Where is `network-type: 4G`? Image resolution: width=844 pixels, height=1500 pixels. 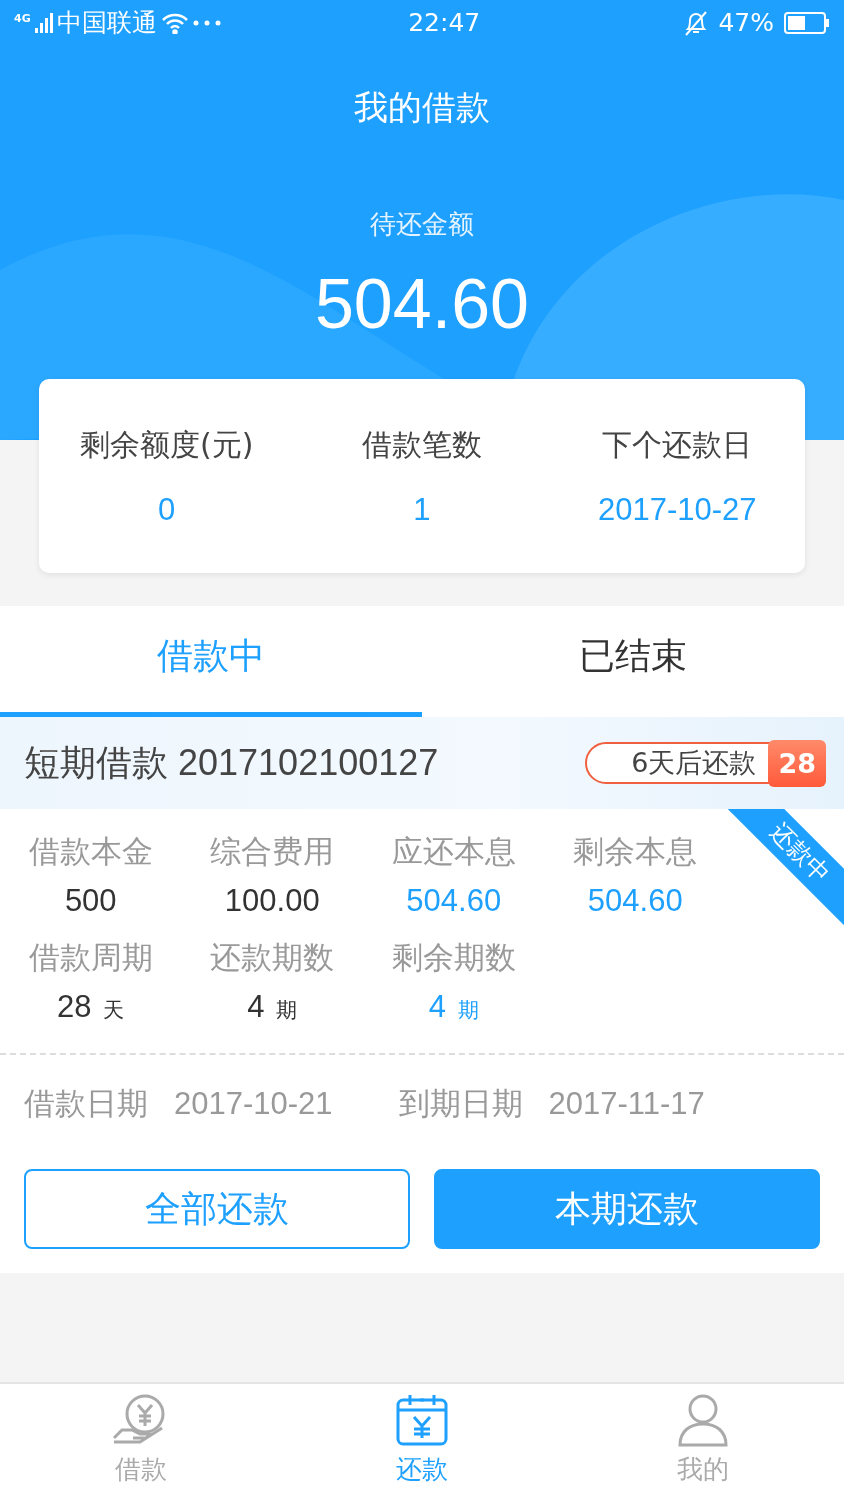 network-type: 4G is located at coordinates (22, 18).